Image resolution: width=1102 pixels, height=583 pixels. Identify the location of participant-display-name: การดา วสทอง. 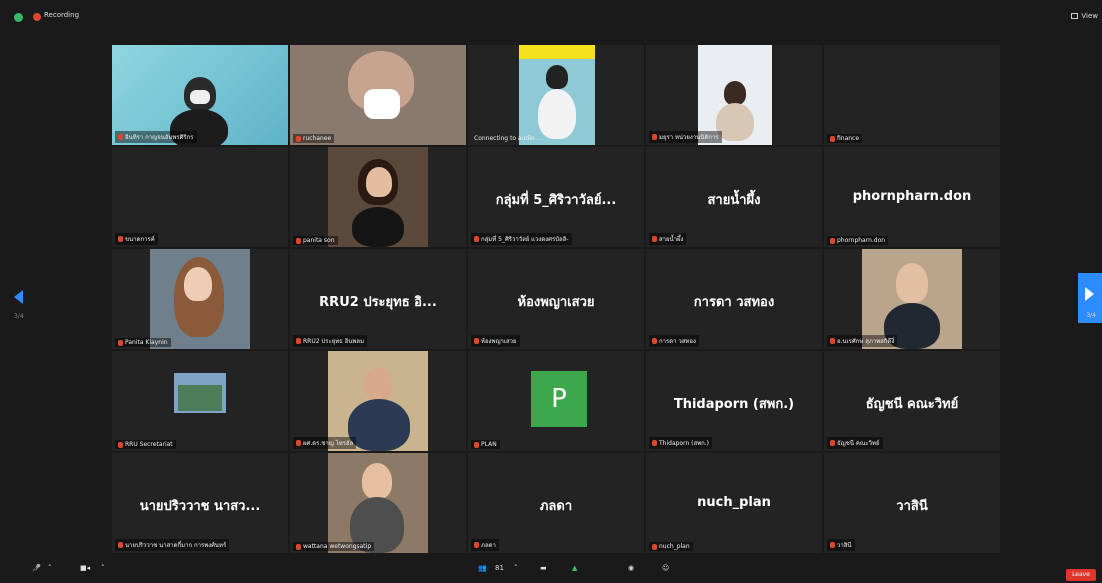
(734, 302).